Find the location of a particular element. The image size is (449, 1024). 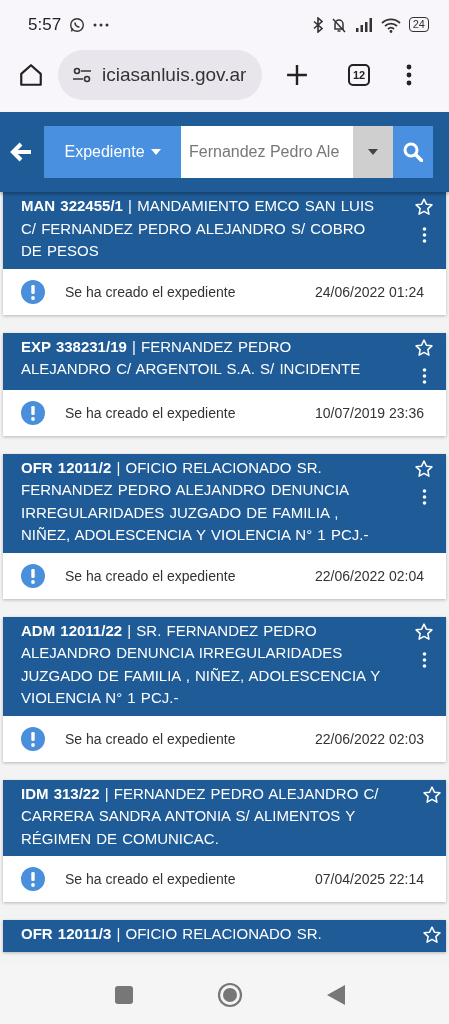

case-header: EXP 338231/19 | FERNANDEZ PEDRO ALEJANDRO C/ ARGENTOIL S.A. S/ INCIDENTE is located at coordinates (224, 361).